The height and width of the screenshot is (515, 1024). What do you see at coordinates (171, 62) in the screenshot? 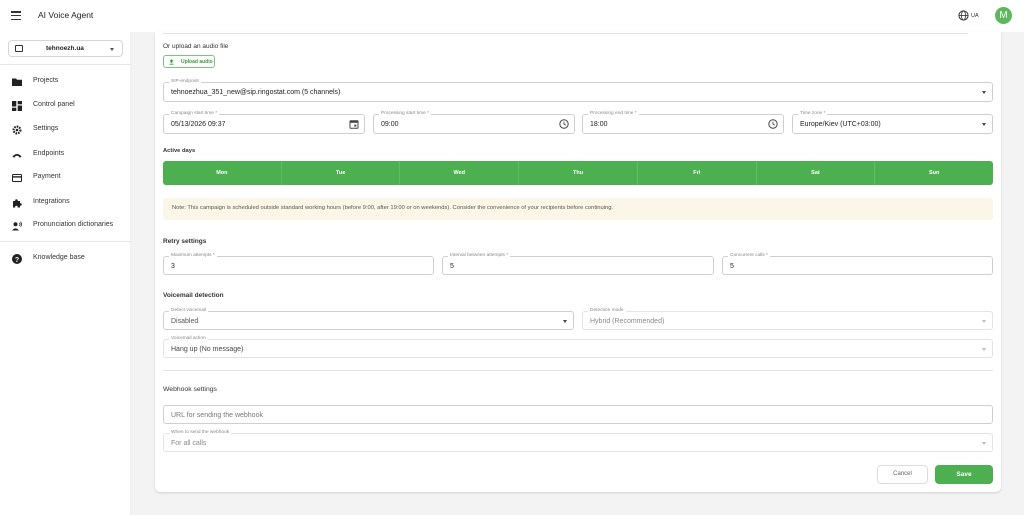
I see `upload-icon` at bounding box center [171, 62].